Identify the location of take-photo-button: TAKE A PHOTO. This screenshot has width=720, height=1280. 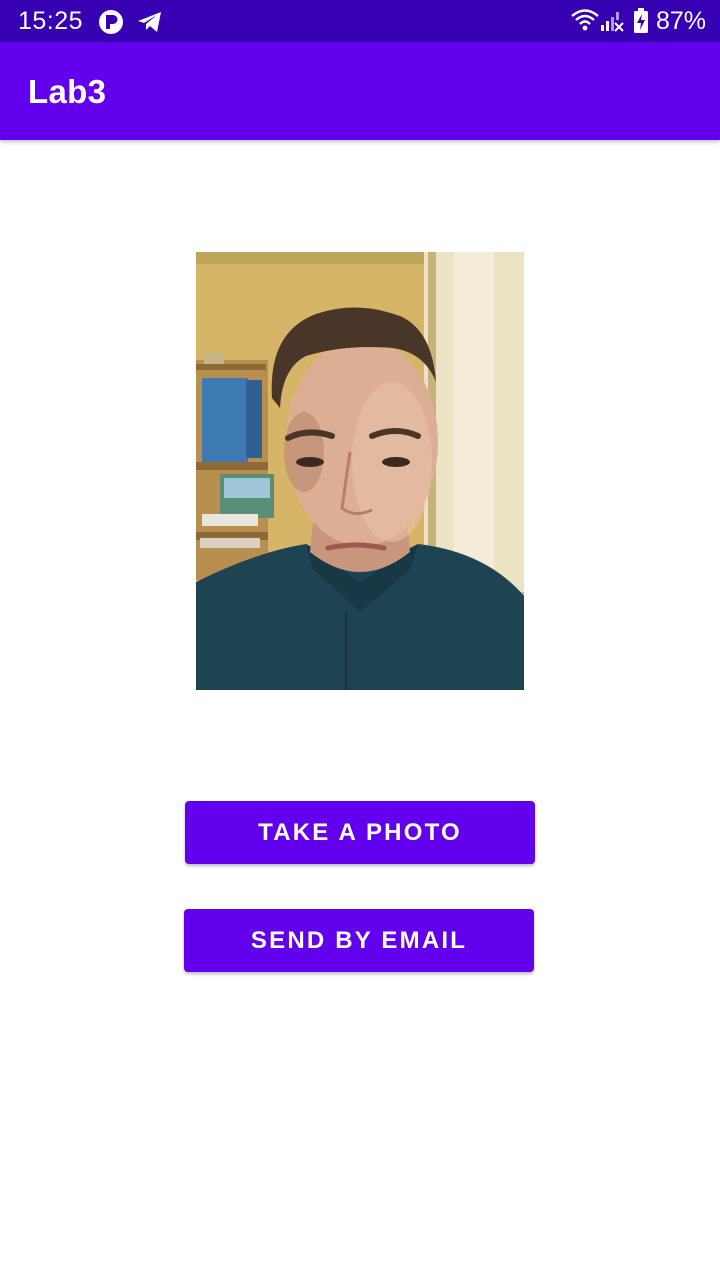
(360, 832).